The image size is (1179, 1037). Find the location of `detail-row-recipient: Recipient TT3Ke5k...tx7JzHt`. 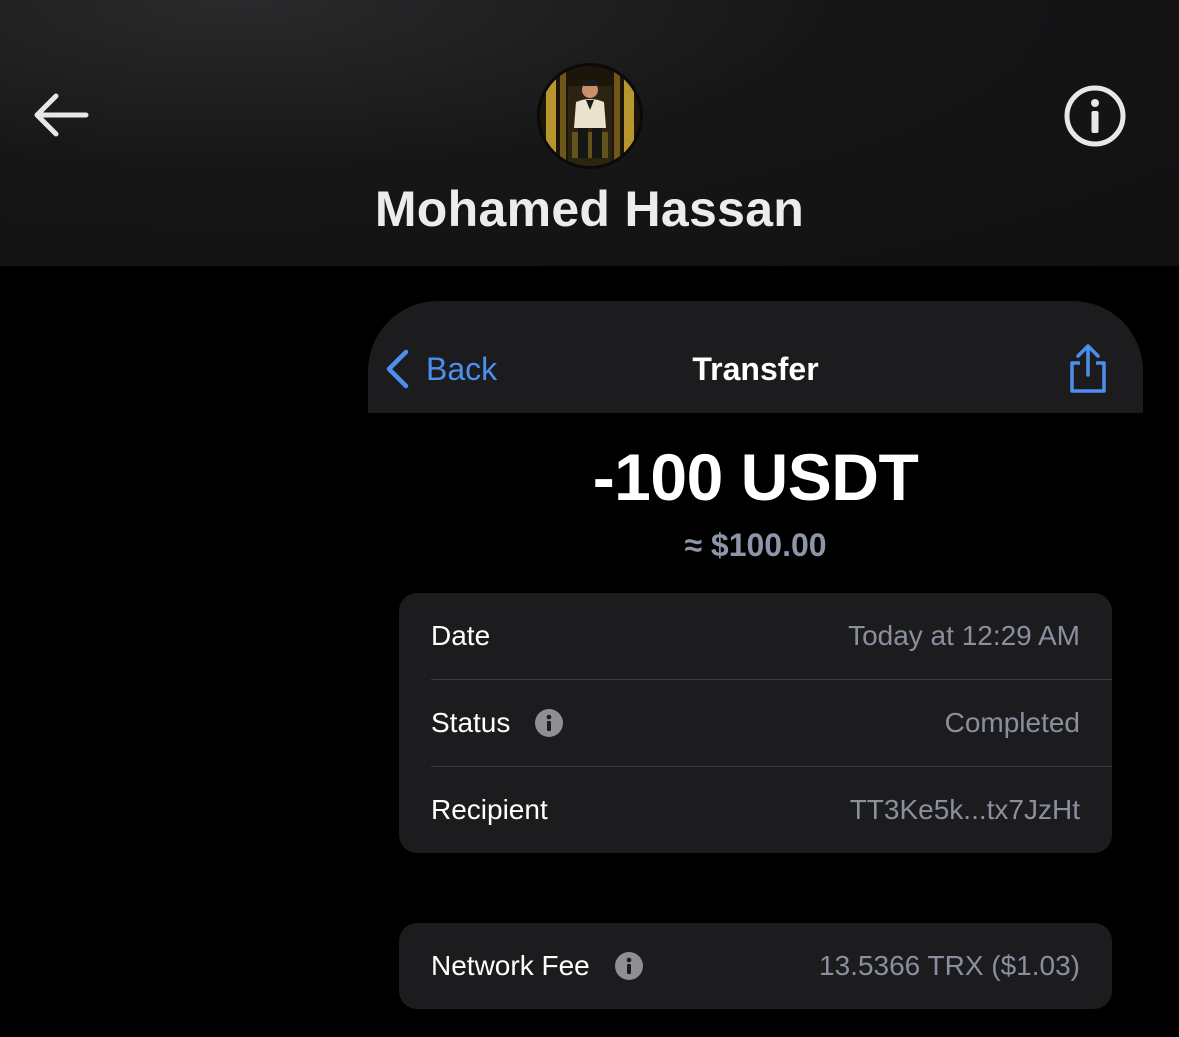

detail-row-recipient: Recipient TT3Ke5k...tx7JzHt is located at coordinates (755, 810).